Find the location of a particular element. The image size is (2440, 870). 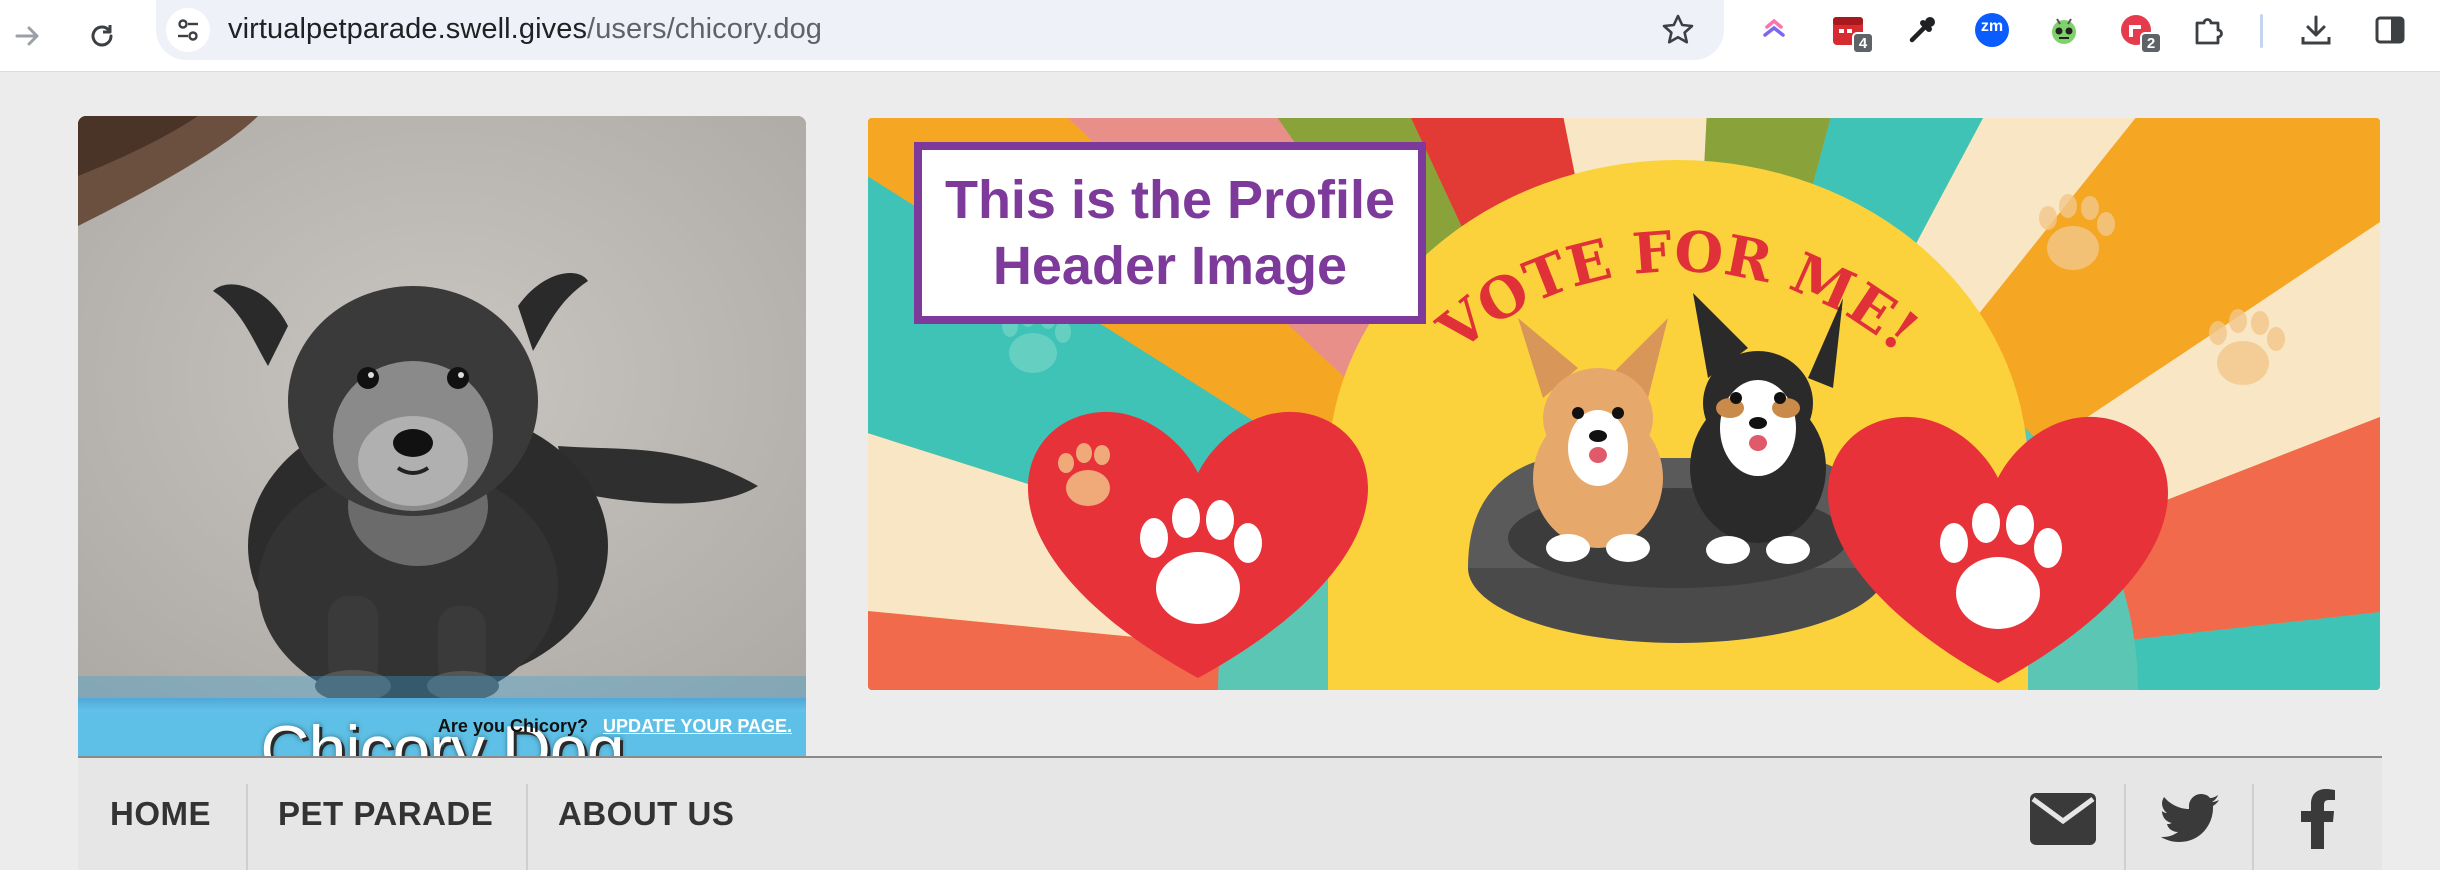

side-panel-button is located at coordinates (2390, 30).